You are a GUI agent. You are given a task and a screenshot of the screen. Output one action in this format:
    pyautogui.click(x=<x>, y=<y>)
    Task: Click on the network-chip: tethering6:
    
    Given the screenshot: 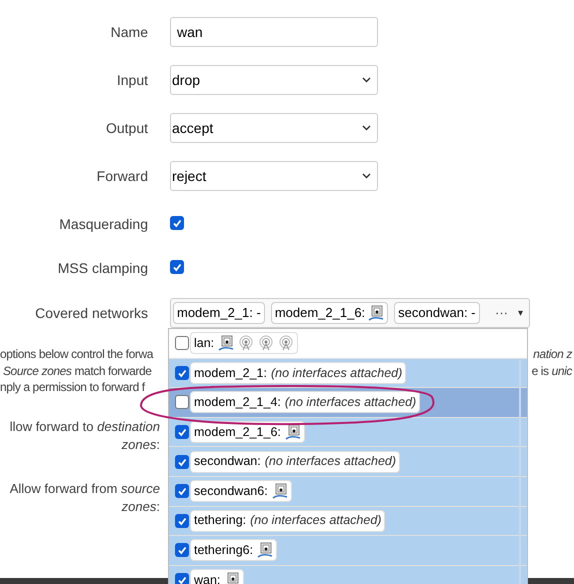 What is the action you would take?
    pyautogui.click(x=234, y=550)
    